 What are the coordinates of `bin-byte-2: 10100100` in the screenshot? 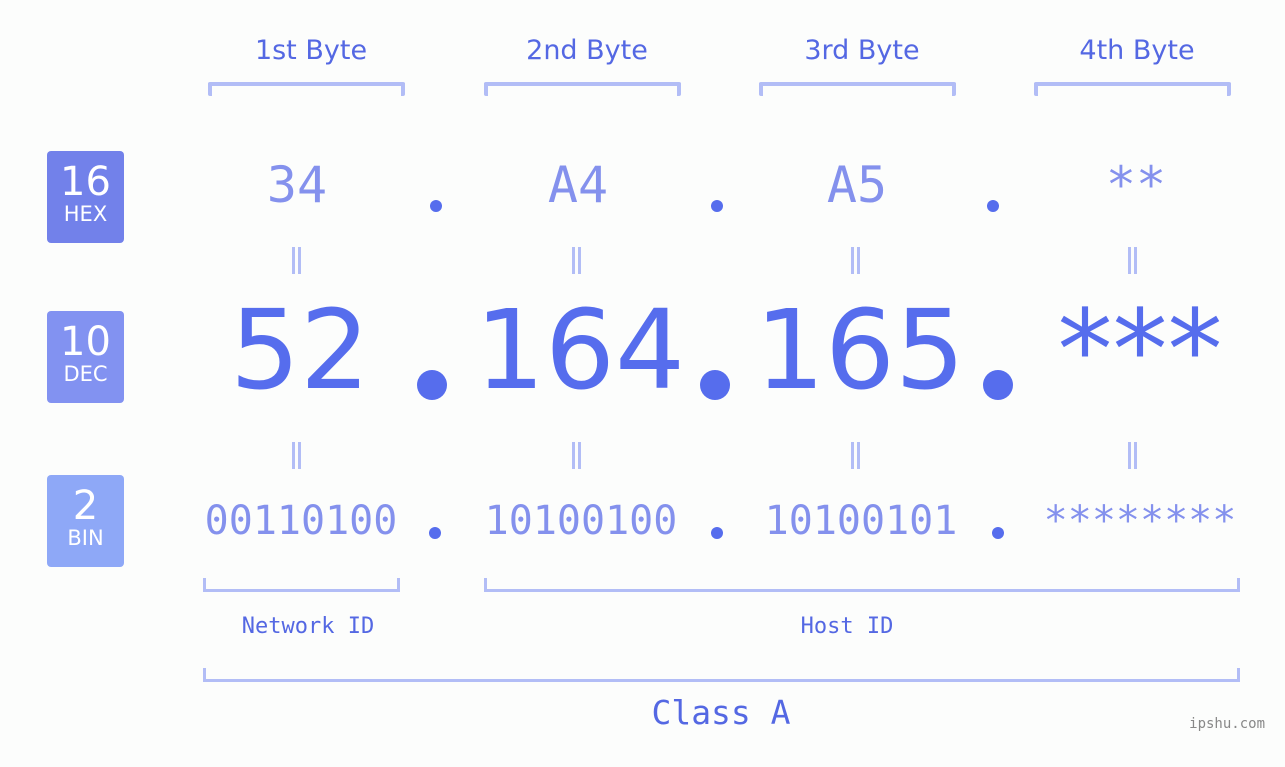 It's located at (581, 521).